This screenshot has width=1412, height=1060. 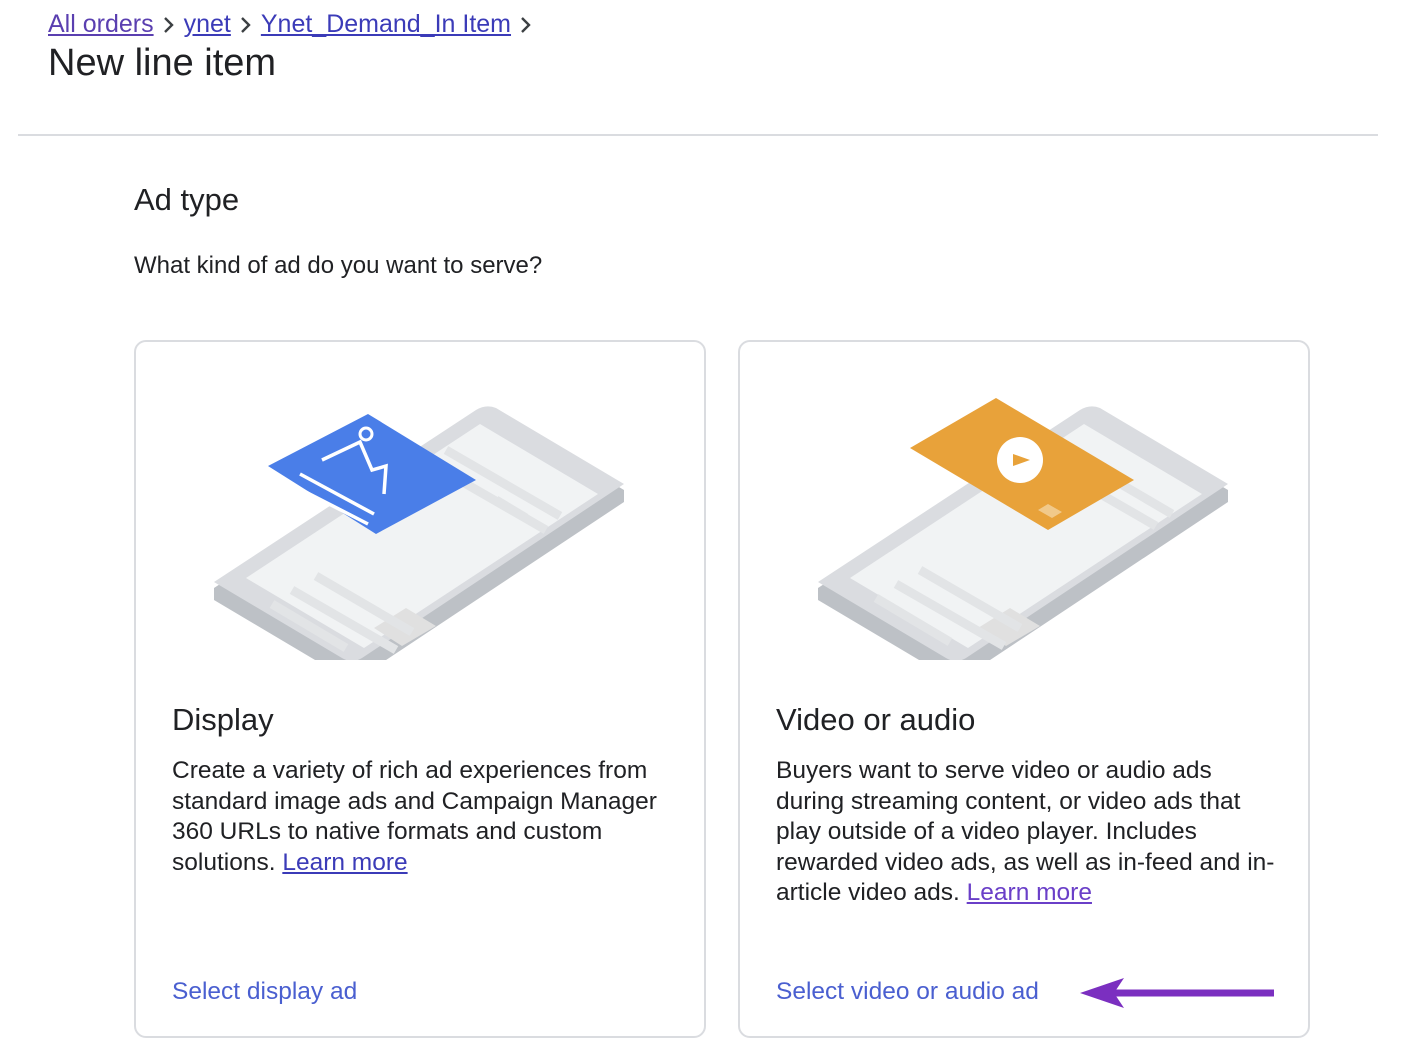 I want to click on video-ad-phone-illustration, so click(x=1023, y=529).